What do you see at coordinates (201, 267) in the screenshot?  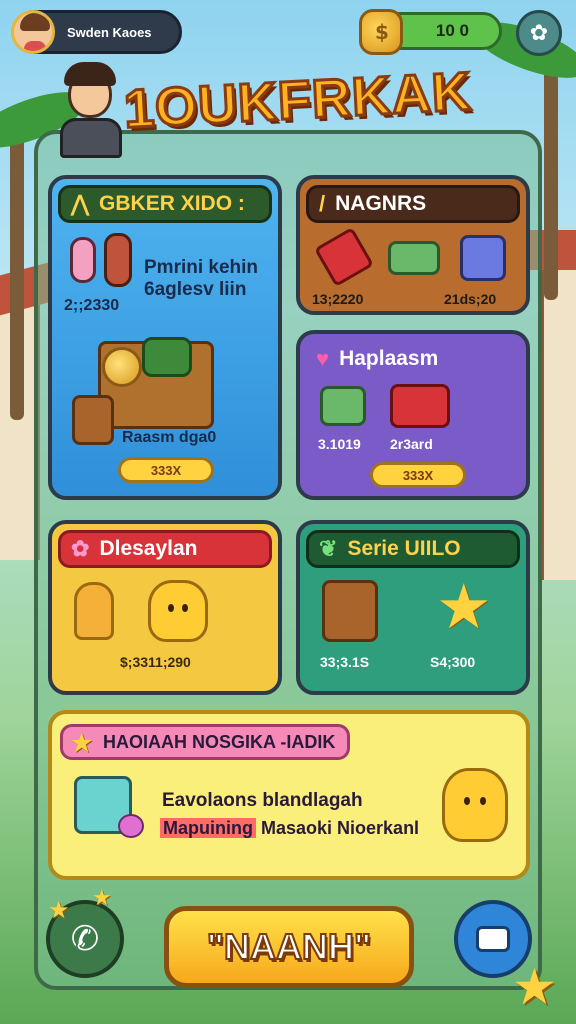 I see `quest-desc-line1: Pmrini kehin` at bounding box center [201, 267].